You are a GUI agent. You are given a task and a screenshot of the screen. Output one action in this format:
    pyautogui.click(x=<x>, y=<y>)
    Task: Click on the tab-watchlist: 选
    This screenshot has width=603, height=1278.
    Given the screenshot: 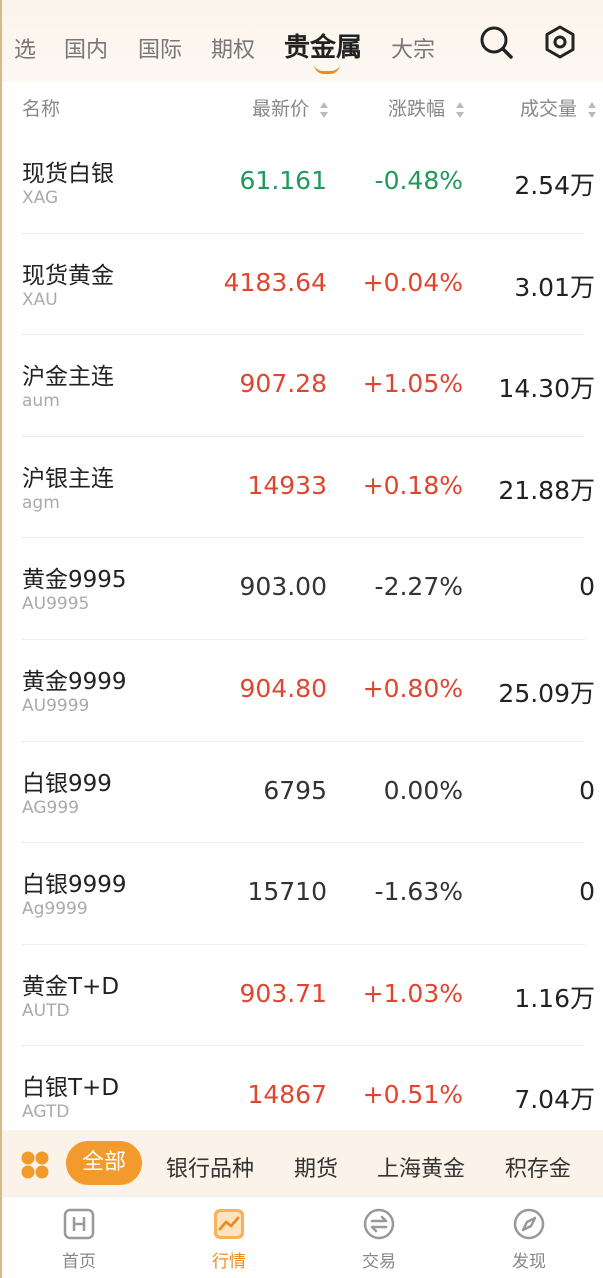 What is the action you would take?
    pyautogui.click(x=25, y=48)
    